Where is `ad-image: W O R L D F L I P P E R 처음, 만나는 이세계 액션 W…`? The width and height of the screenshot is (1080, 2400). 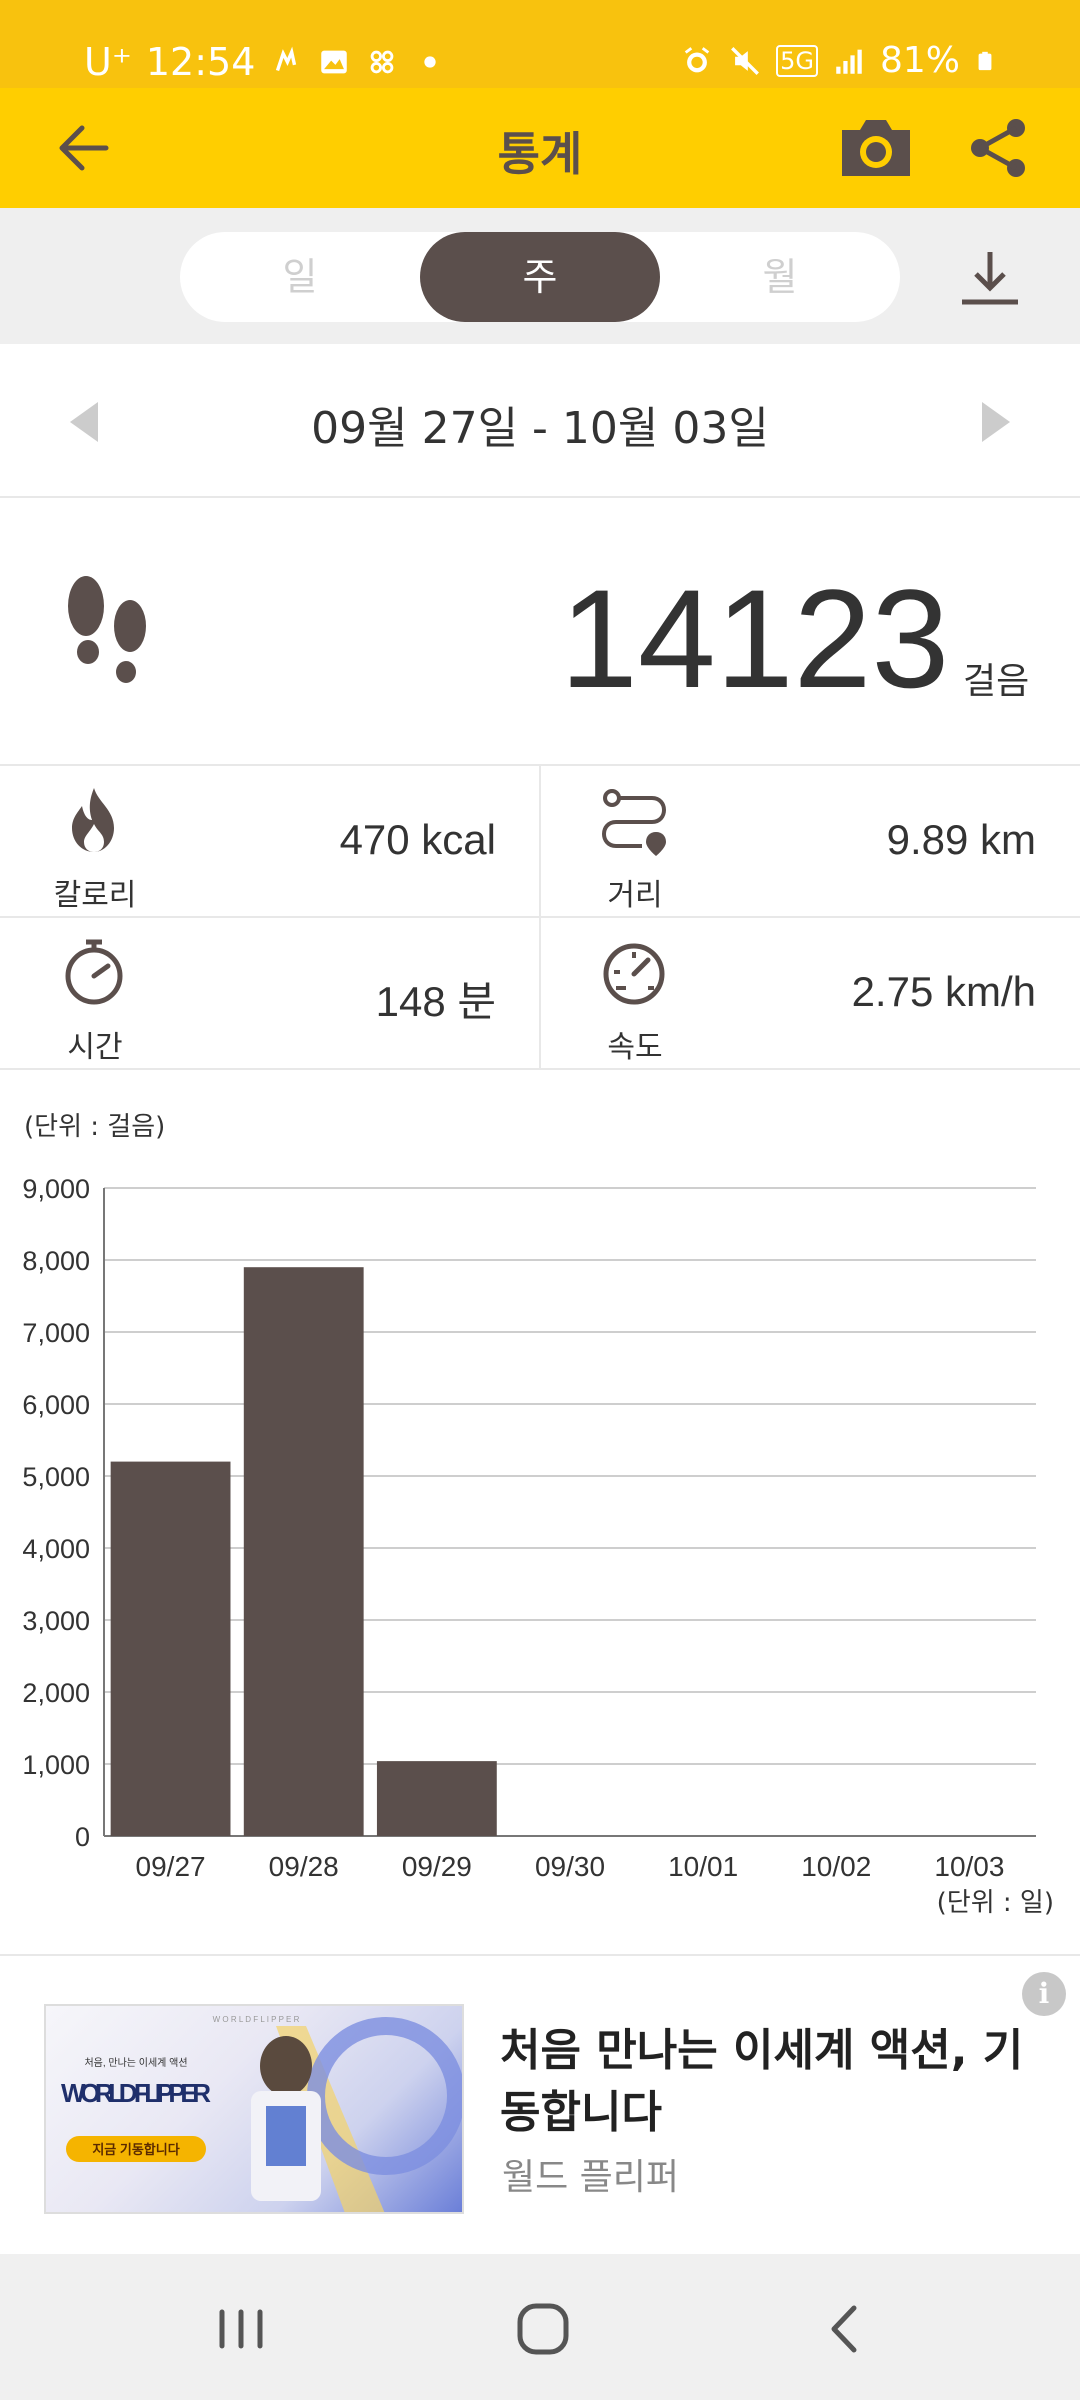
ad-image: W O R L D F L I P P E R 처음, 만나는 이세계 액션 W… is located at coordinates (254, 2109).